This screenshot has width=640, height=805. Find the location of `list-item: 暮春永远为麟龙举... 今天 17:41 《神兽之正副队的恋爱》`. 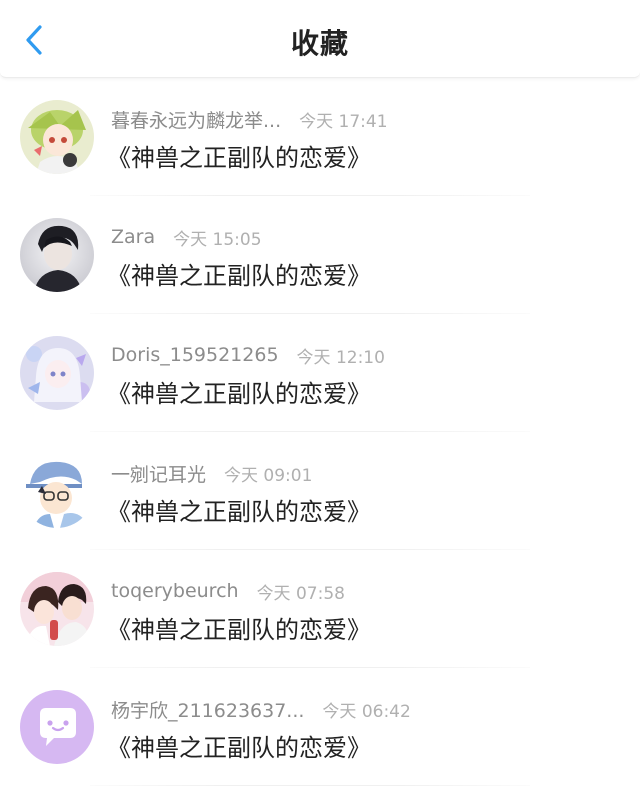

list-item: 暮春永远为麟龙举... 今天 17:41 《神兽之正副队的恋爱》 is located at coordinates (320, 137).